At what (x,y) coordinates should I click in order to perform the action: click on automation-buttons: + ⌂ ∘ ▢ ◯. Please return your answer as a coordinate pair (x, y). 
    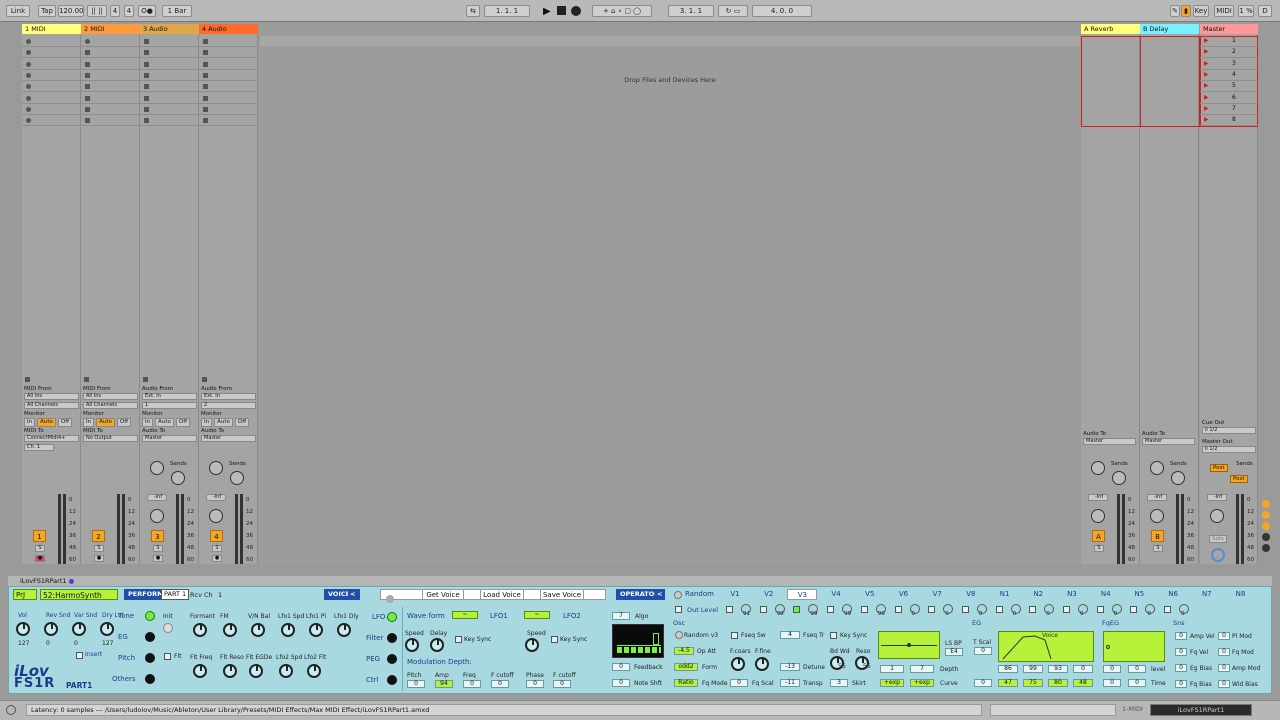
    Looking at the image, I should click on (622, 11).